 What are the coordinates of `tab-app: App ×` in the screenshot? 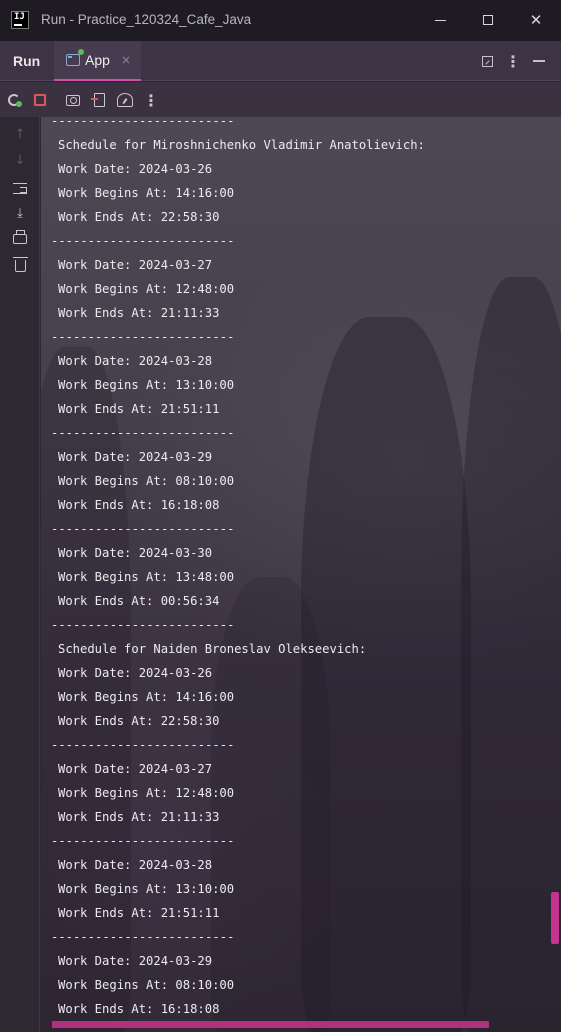 It's located at (97, 61).